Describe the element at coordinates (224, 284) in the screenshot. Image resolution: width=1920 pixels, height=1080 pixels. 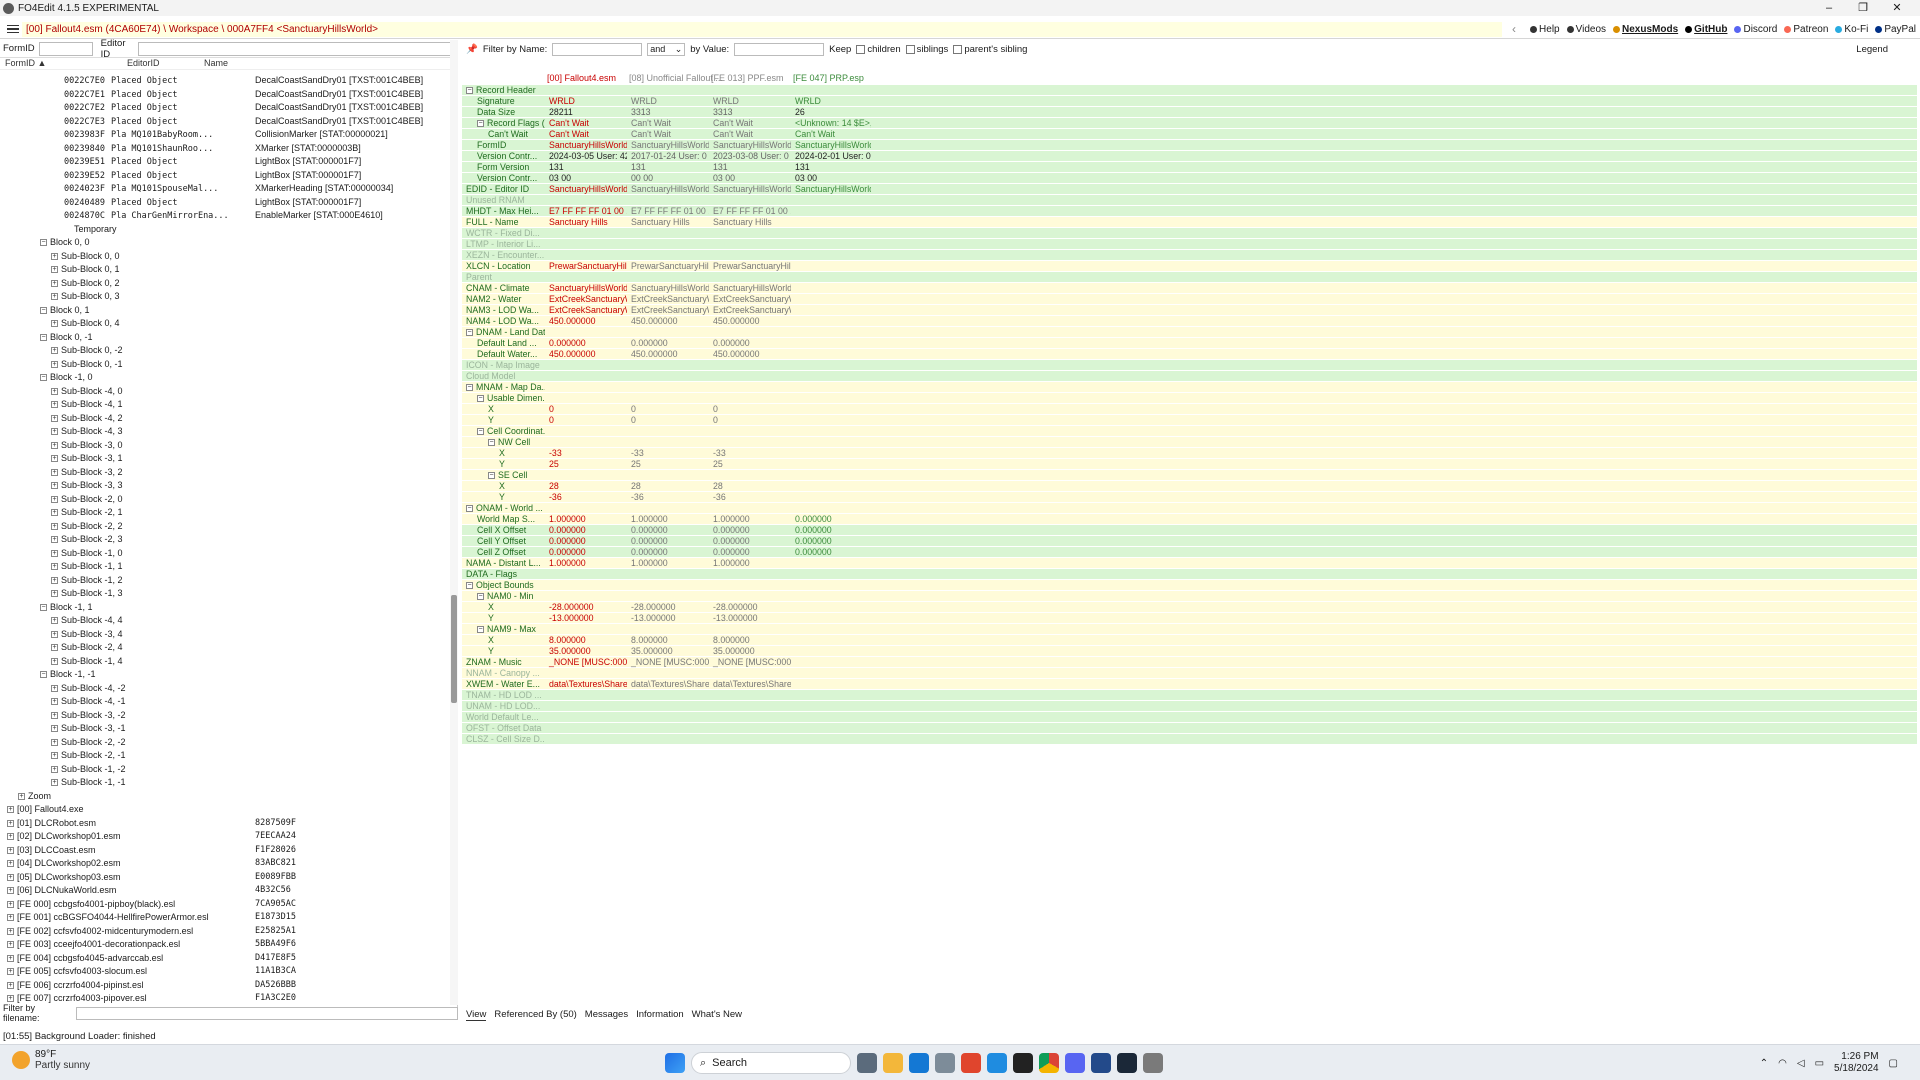
I see `tree-node: + Sub-Block 0, 2` at that location.